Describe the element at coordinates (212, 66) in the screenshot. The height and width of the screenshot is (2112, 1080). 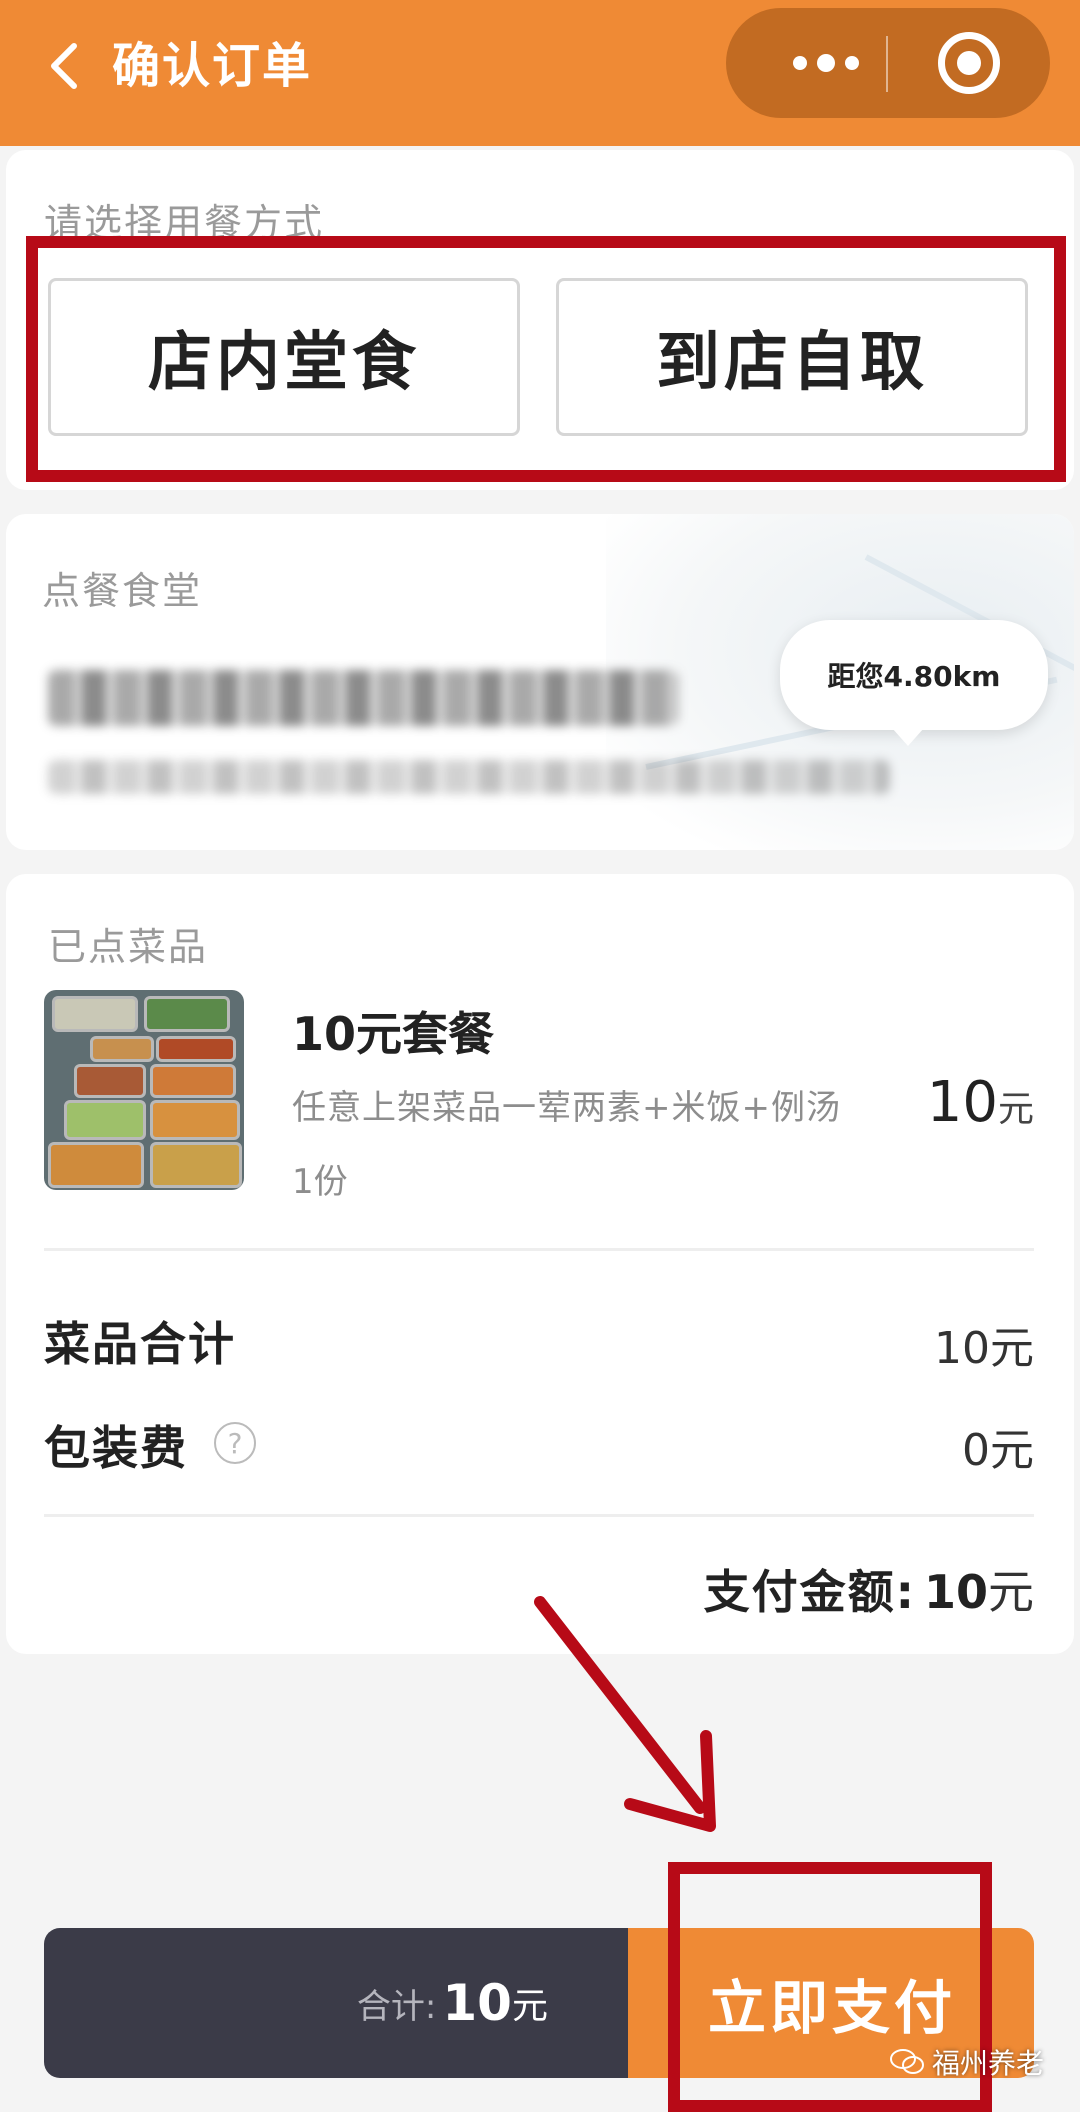
I see `page-title: 确认订单` at that location.